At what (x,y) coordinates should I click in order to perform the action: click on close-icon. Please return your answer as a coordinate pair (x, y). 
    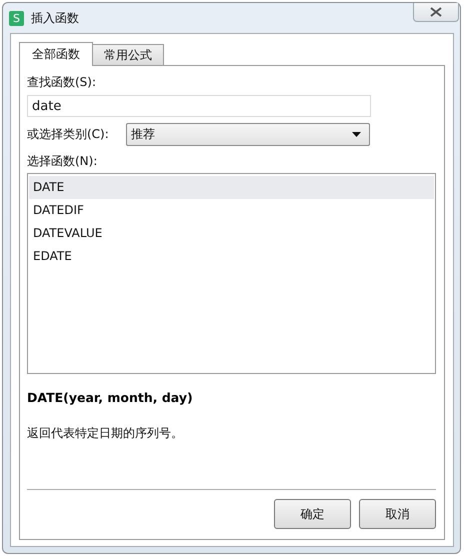
    Looking at the image, I should click on (436, 12).